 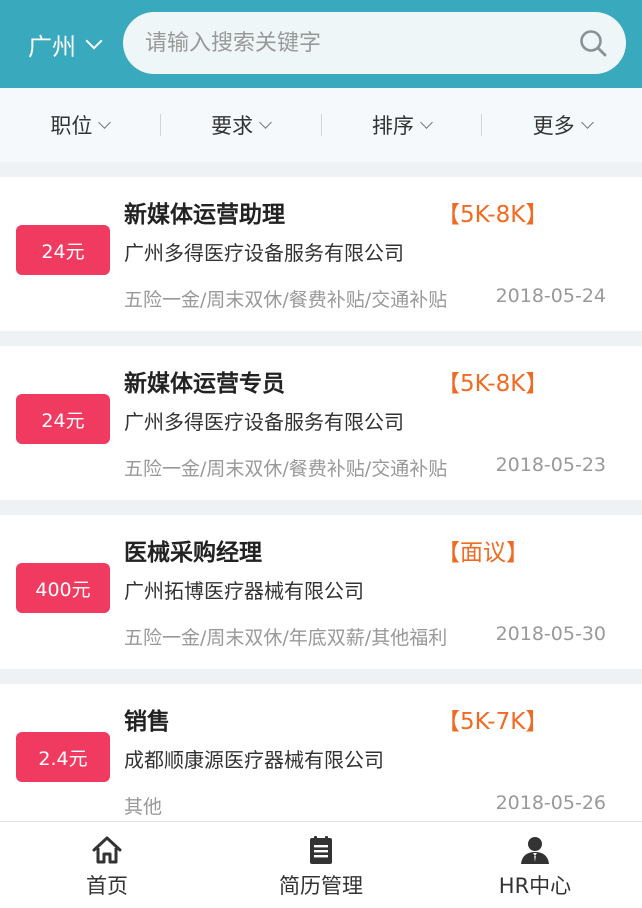 I want to click on filter-position: 职位, so click(x=80, y=125).